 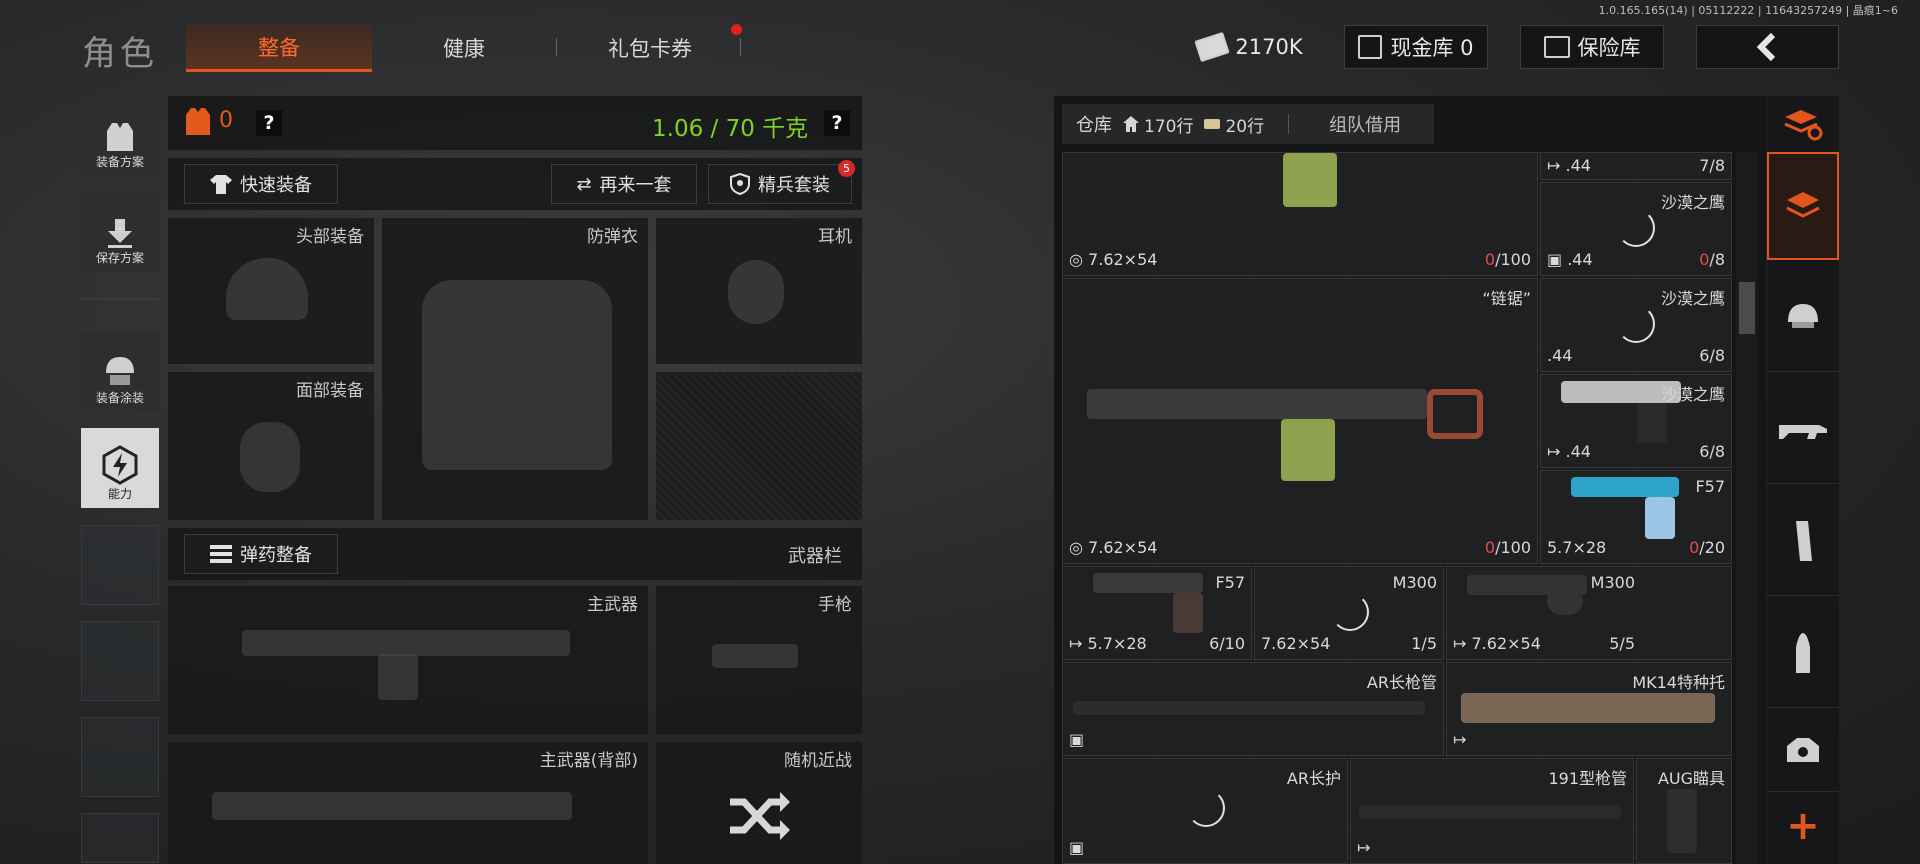 I want to click on ability-icon, so click(x=120, y=465).